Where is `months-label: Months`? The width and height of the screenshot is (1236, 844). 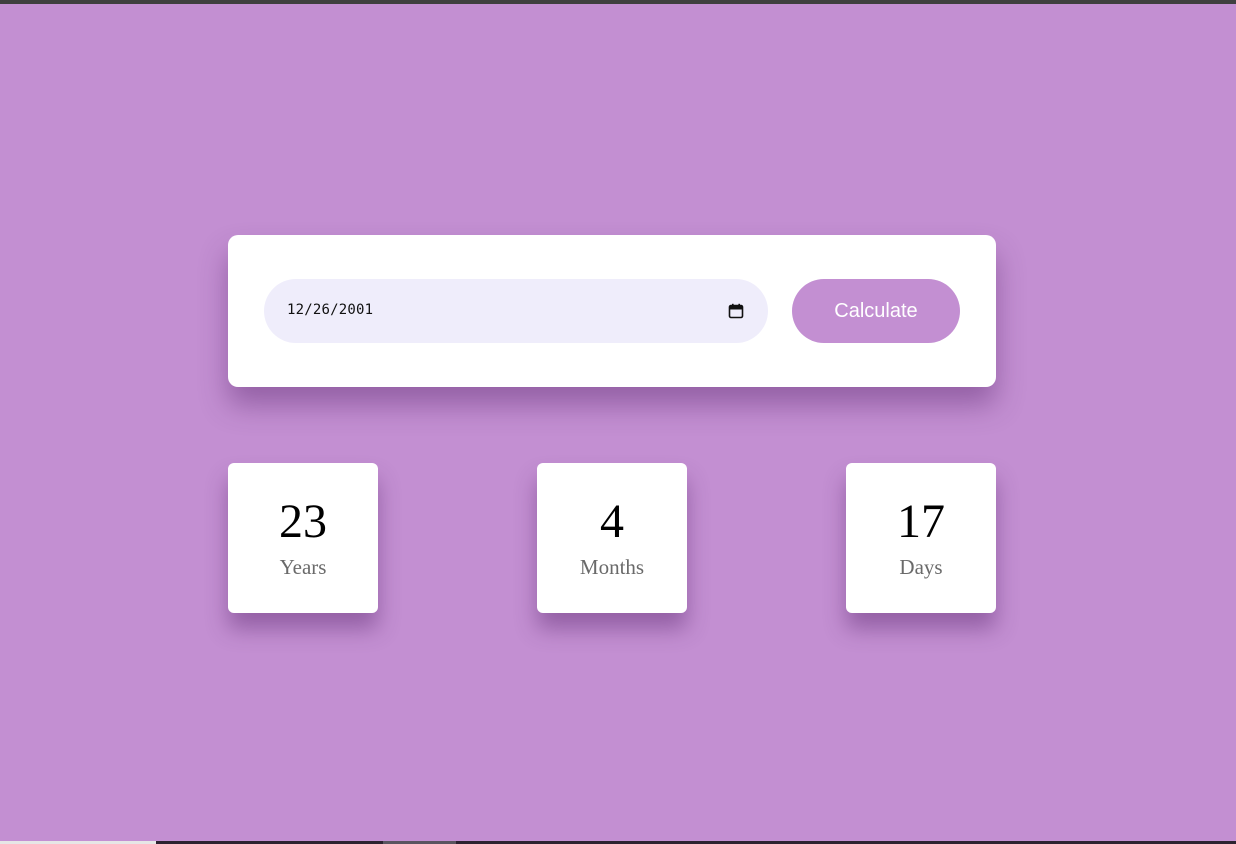
months-label: Months is located at coordinates (612, 567).